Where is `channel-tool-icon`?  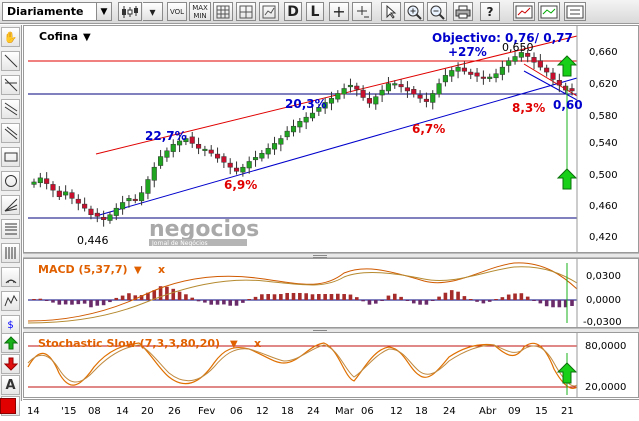 channel-tool-icon is located at coordinates (10, 109).